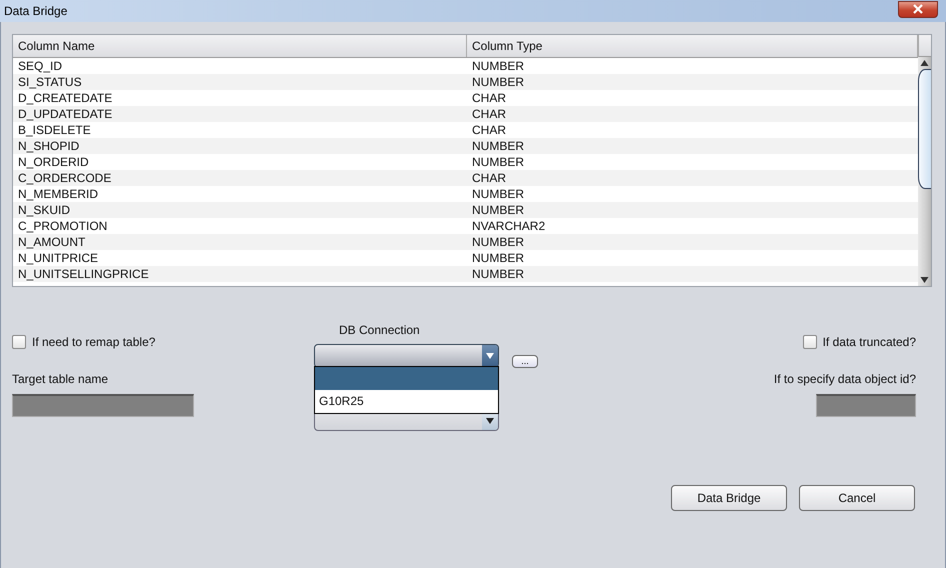  What do you see at coordinates (64, 178) in the screenshot?
I see `table-cell-text: C_ORDERCODE` at bounding box center [64, 178].